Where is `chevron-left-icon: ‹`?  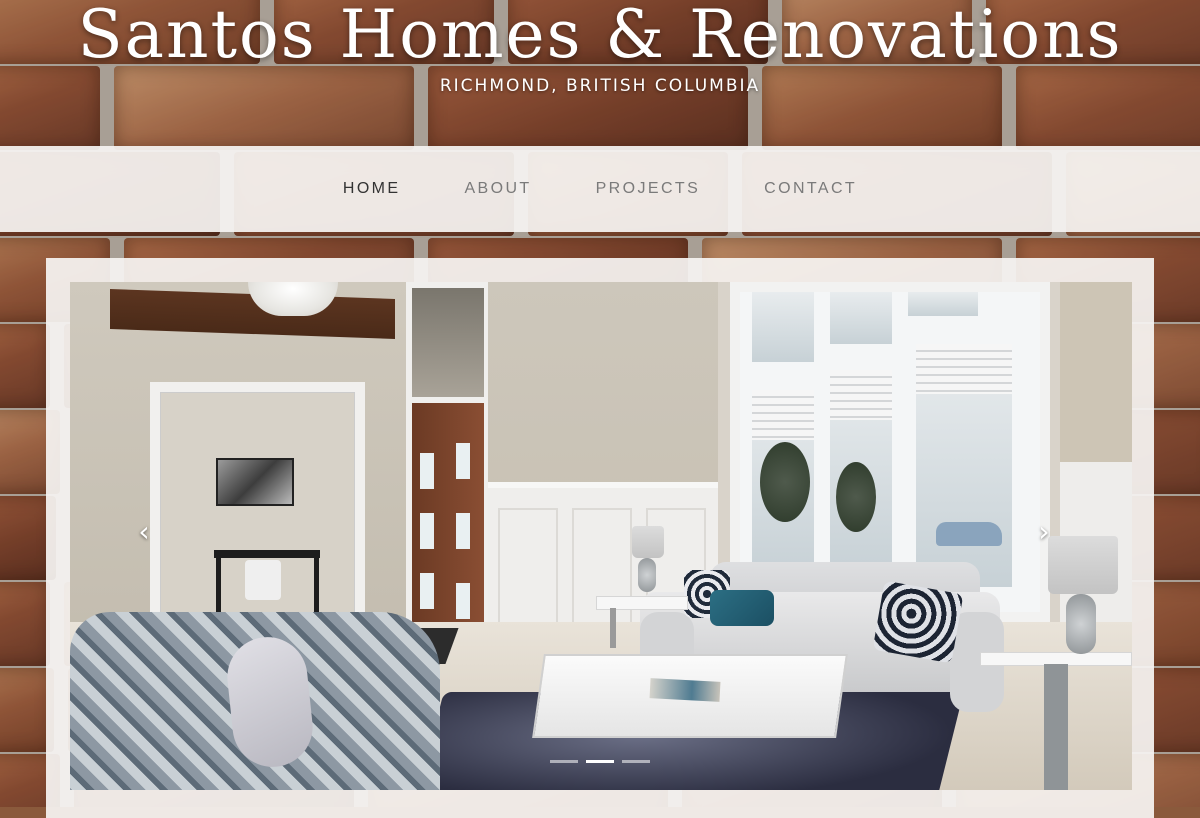 chevron-left-icon: ‹ is located at coordinates (144, 531).